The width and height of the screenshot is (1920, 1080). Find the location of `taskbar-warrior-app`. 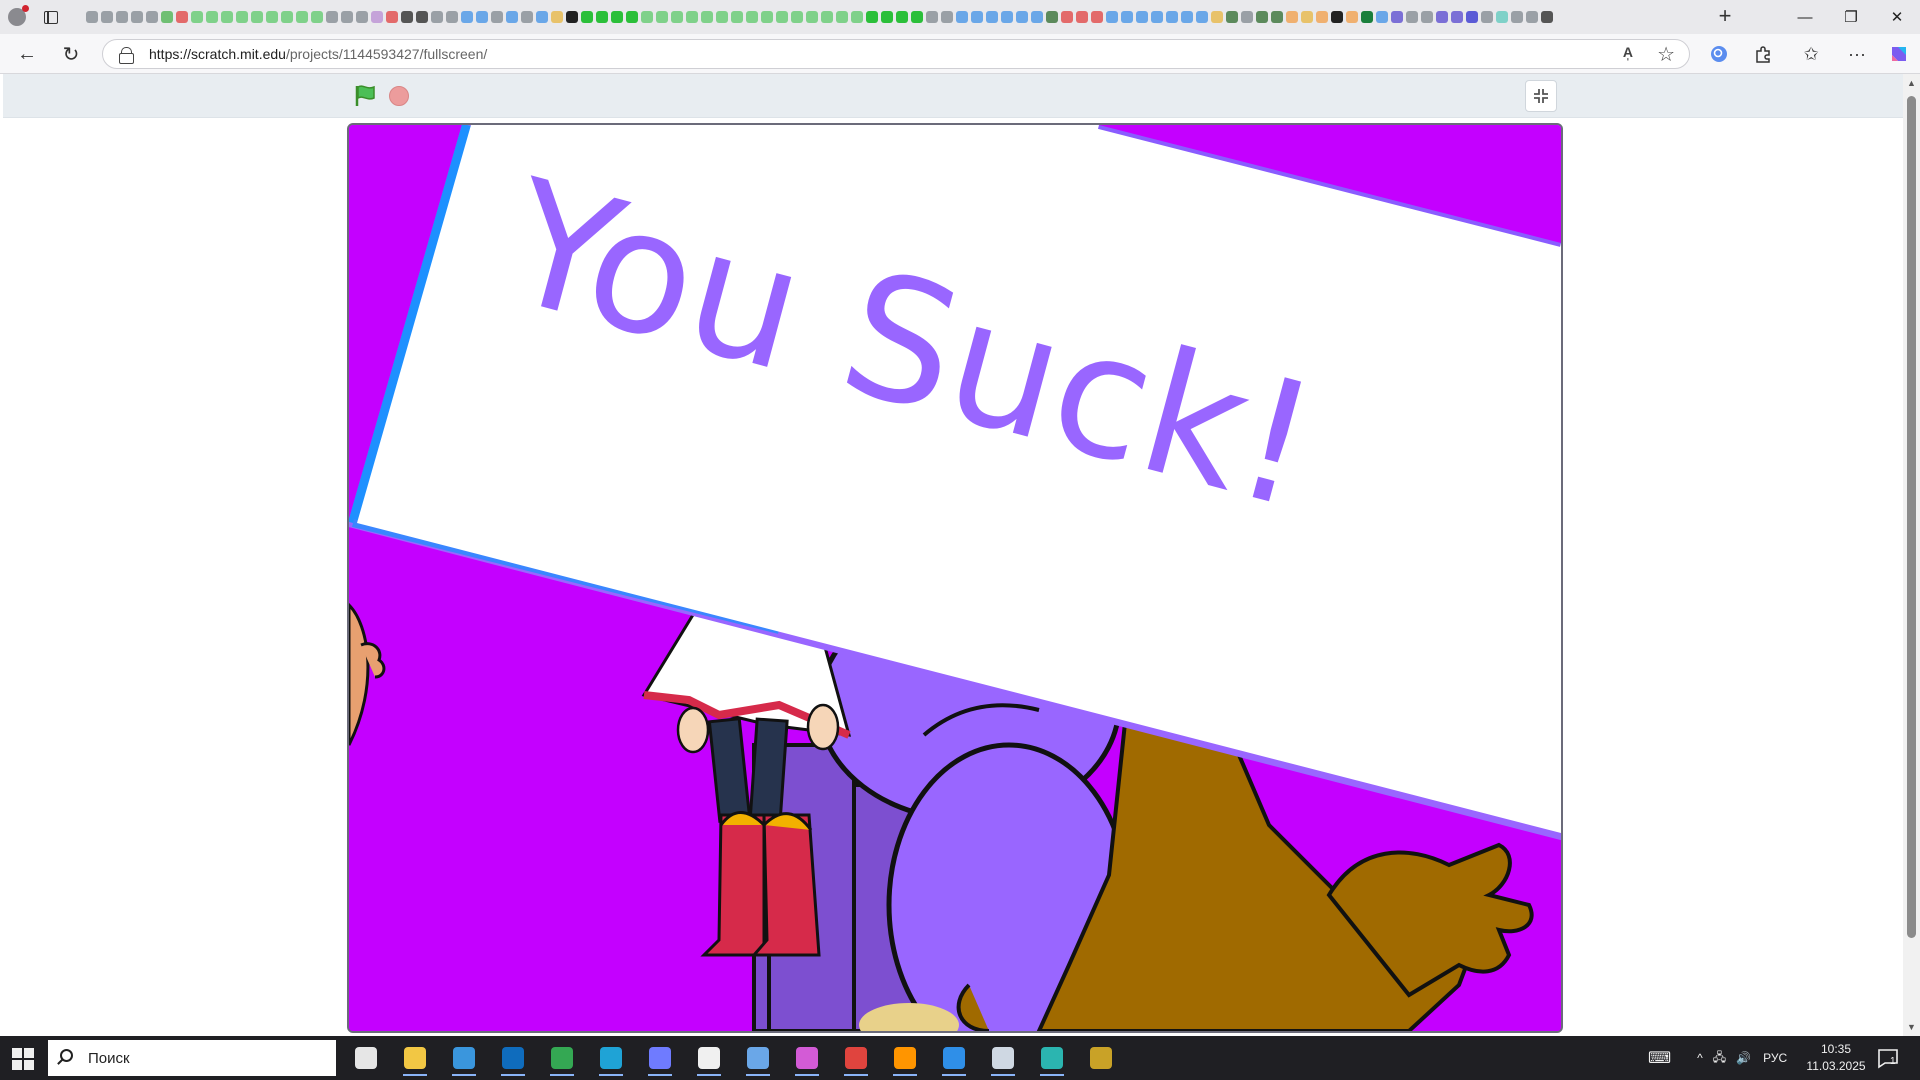

taskbar-warrior-app is located at coordinates (1101, 1058).